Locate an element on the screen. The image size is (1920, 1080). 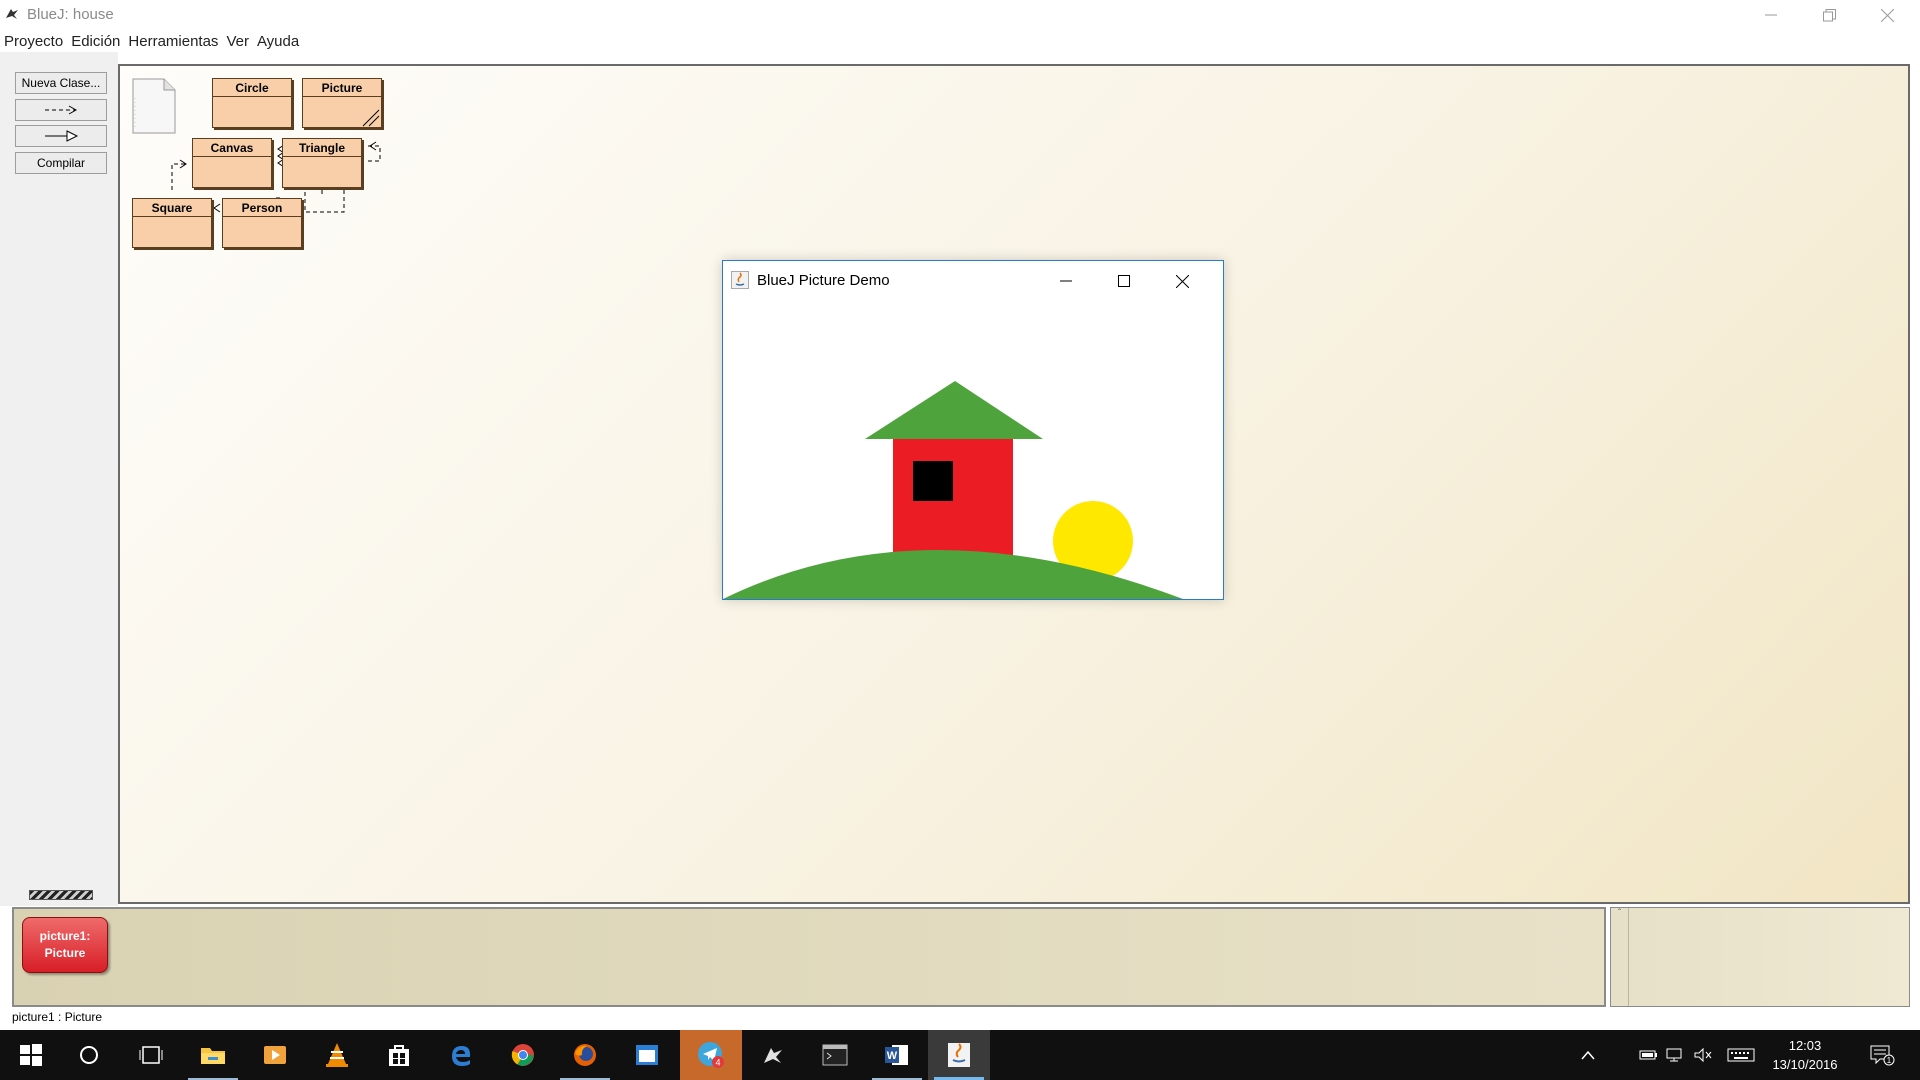
house-picture-canvas is located at coordinates (953, 490).